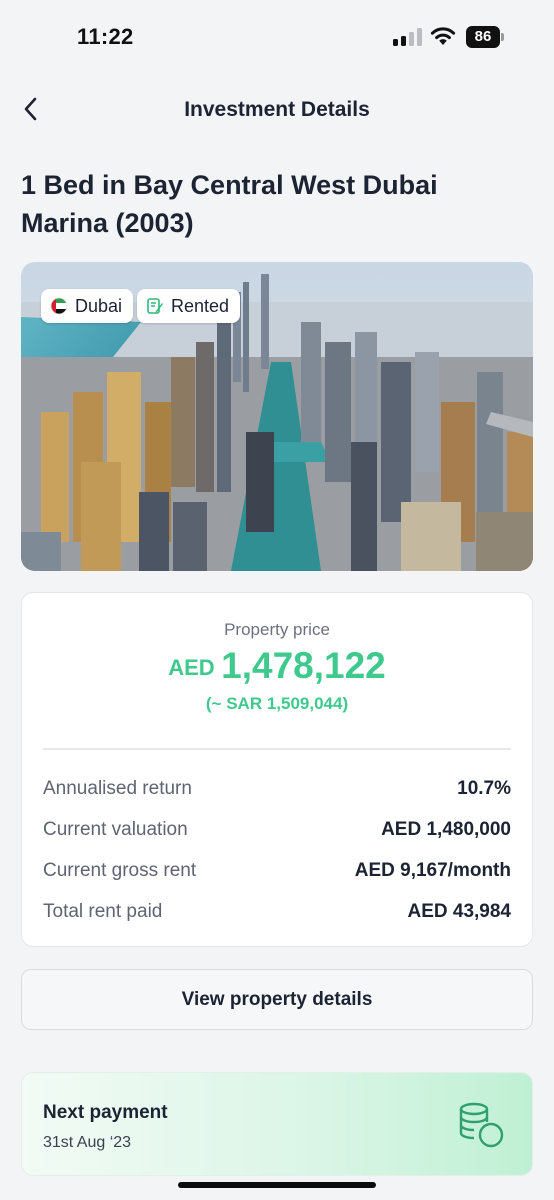 This screenshot has width=554, height=1200. I want to click on battery-level: 86, so click(483, 37).